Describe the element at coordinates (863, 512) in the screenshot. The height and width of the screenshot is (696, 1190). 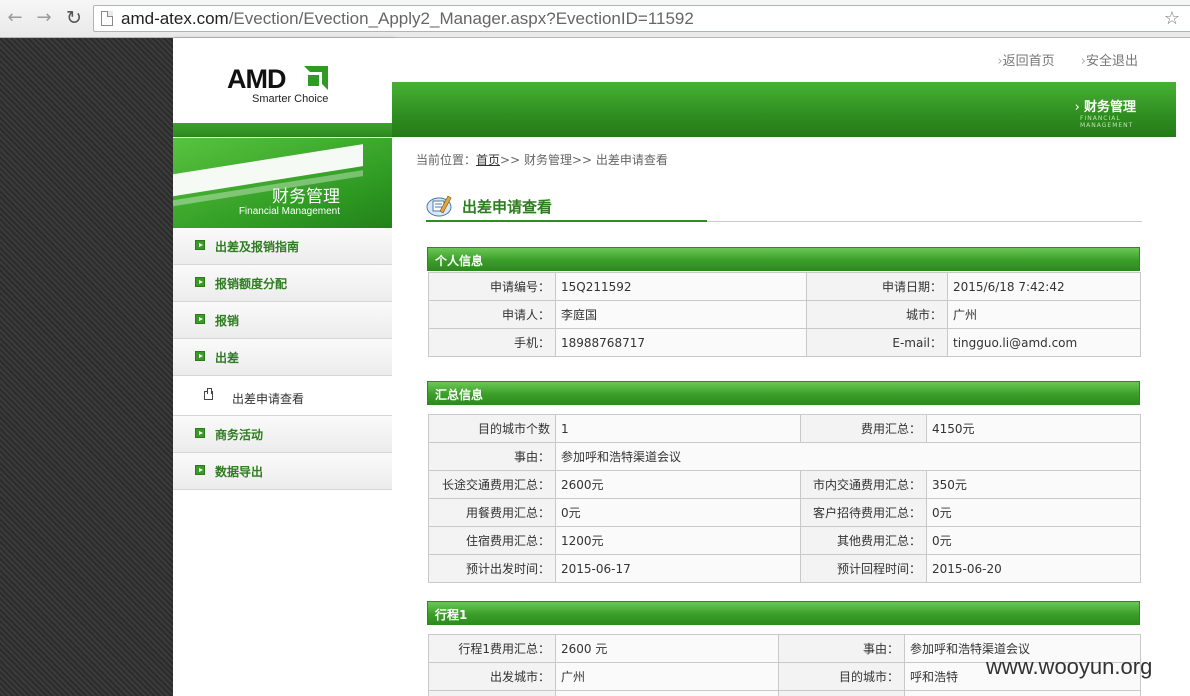
I see `cell-label: 客户招待费用汇总：` at that location.